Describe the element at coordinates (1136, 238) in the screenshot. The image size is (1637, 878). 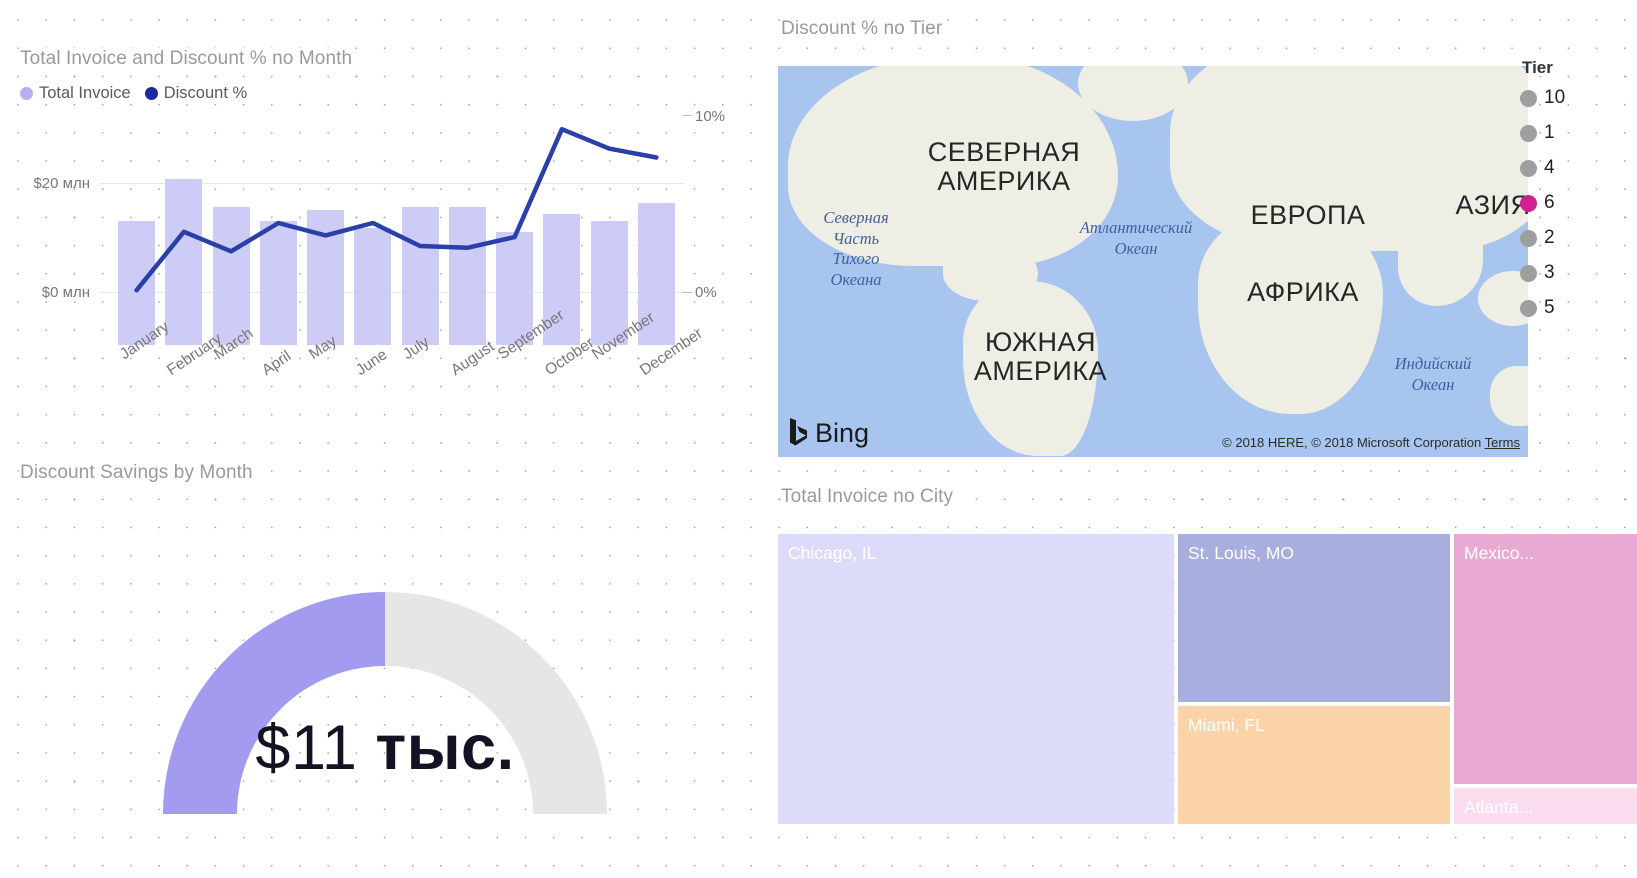
I see `map-label-atlantic-ocean: Атлантический Океан` at that location.